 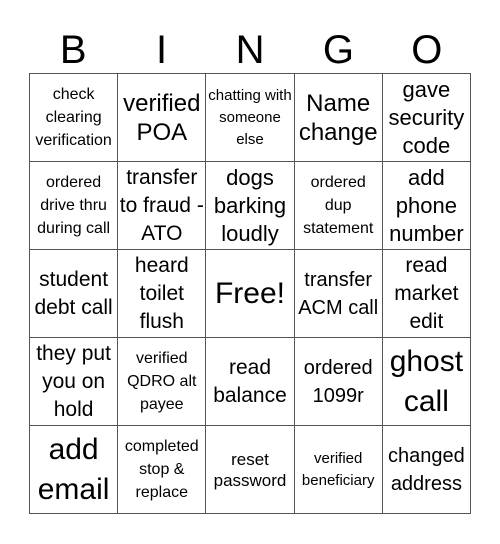 I want to click on cell-text: verified beneficiary, so click(x=338, y=469).